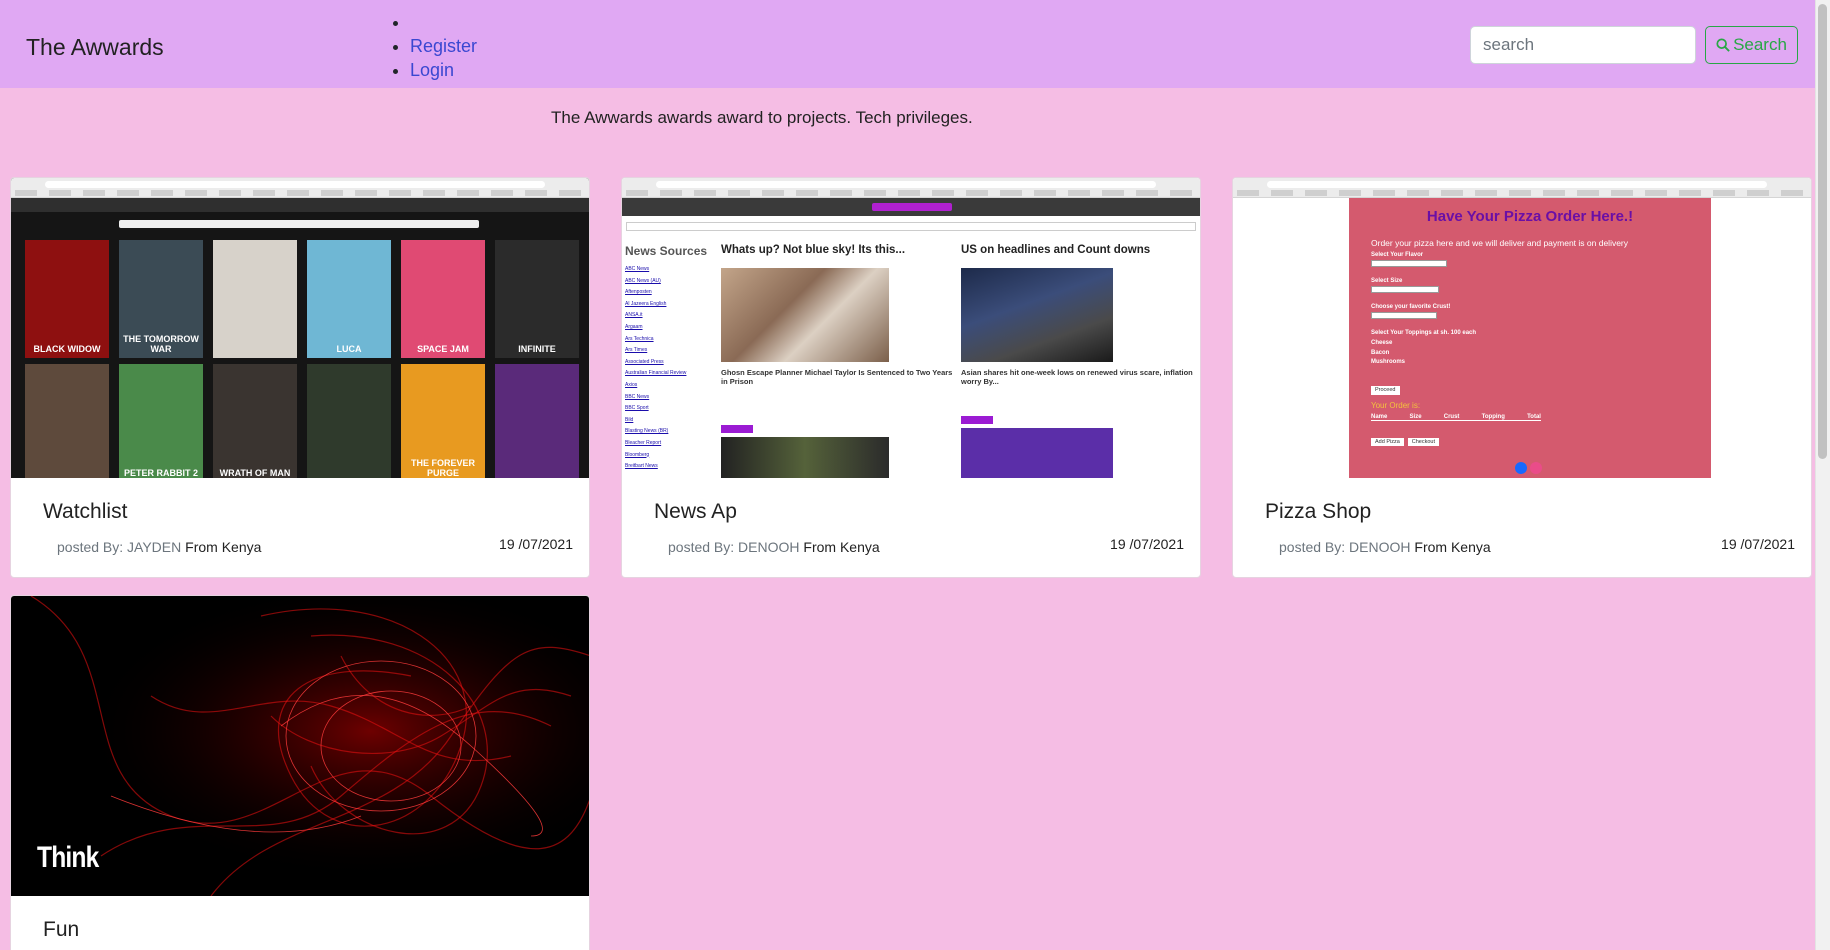 Image resolution: width=1830 pixels, height=950 pixels. Describe the element at coordinates (1415, 417) in the screenshot. I see `order-column-header: Size` at that location.